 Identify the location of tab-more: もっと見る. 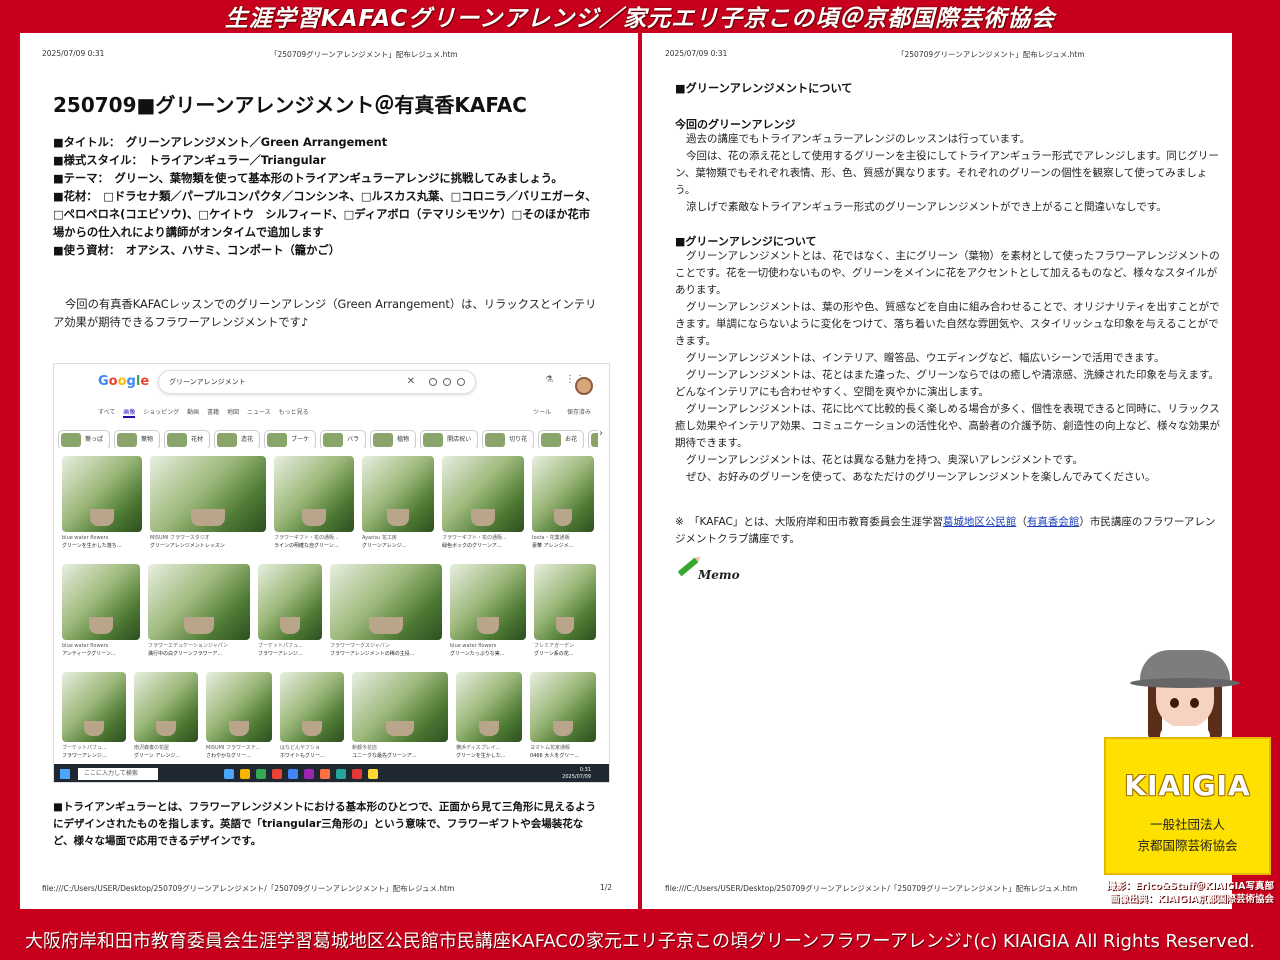
(294, 412).